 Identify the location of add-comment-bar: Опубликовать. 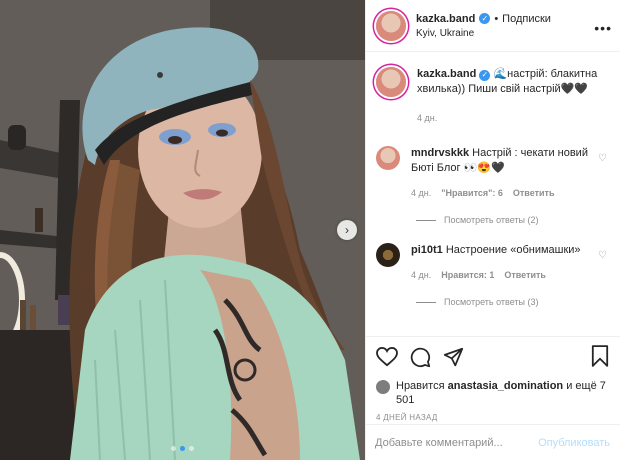
(492, 442).